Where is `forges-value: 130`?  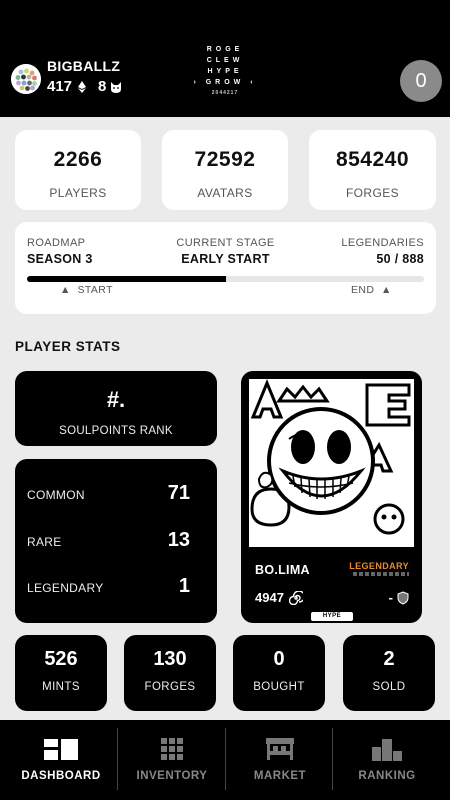
forges-value: 130 is located at coordinates (170, 659).